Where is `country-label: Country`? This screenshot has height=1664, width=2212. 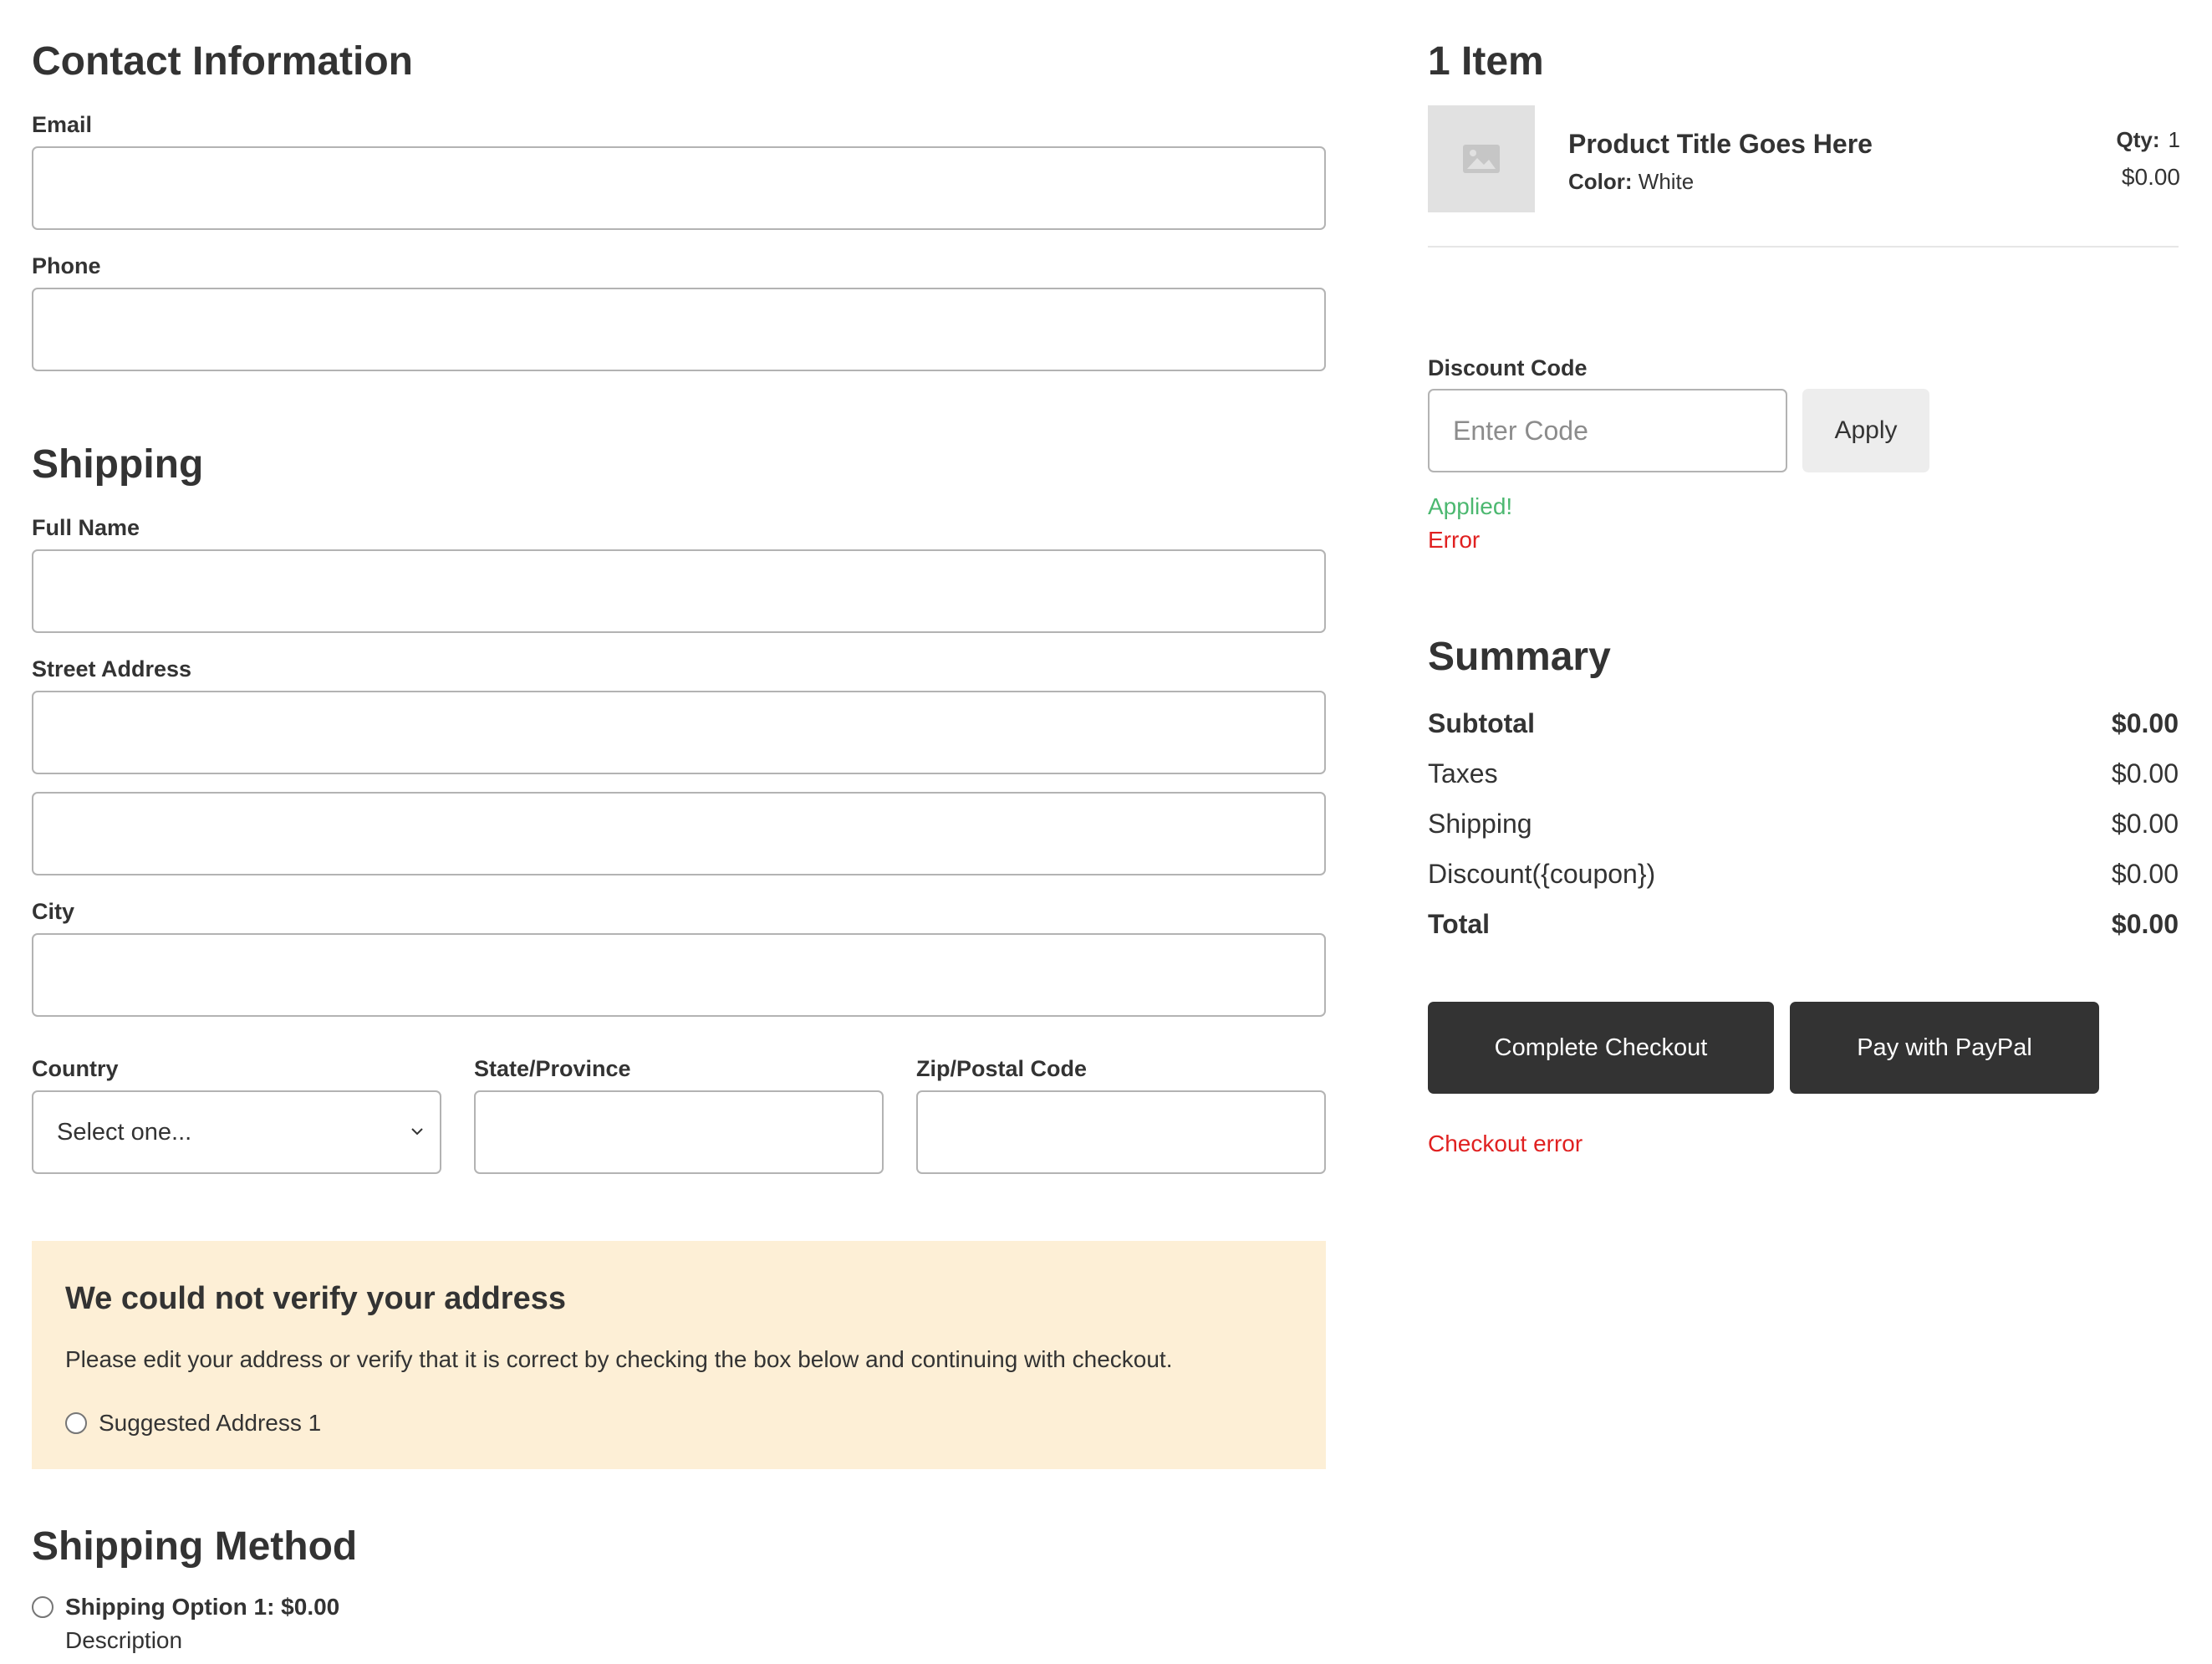
country-label: Country is located at coordinates (75, 1068).